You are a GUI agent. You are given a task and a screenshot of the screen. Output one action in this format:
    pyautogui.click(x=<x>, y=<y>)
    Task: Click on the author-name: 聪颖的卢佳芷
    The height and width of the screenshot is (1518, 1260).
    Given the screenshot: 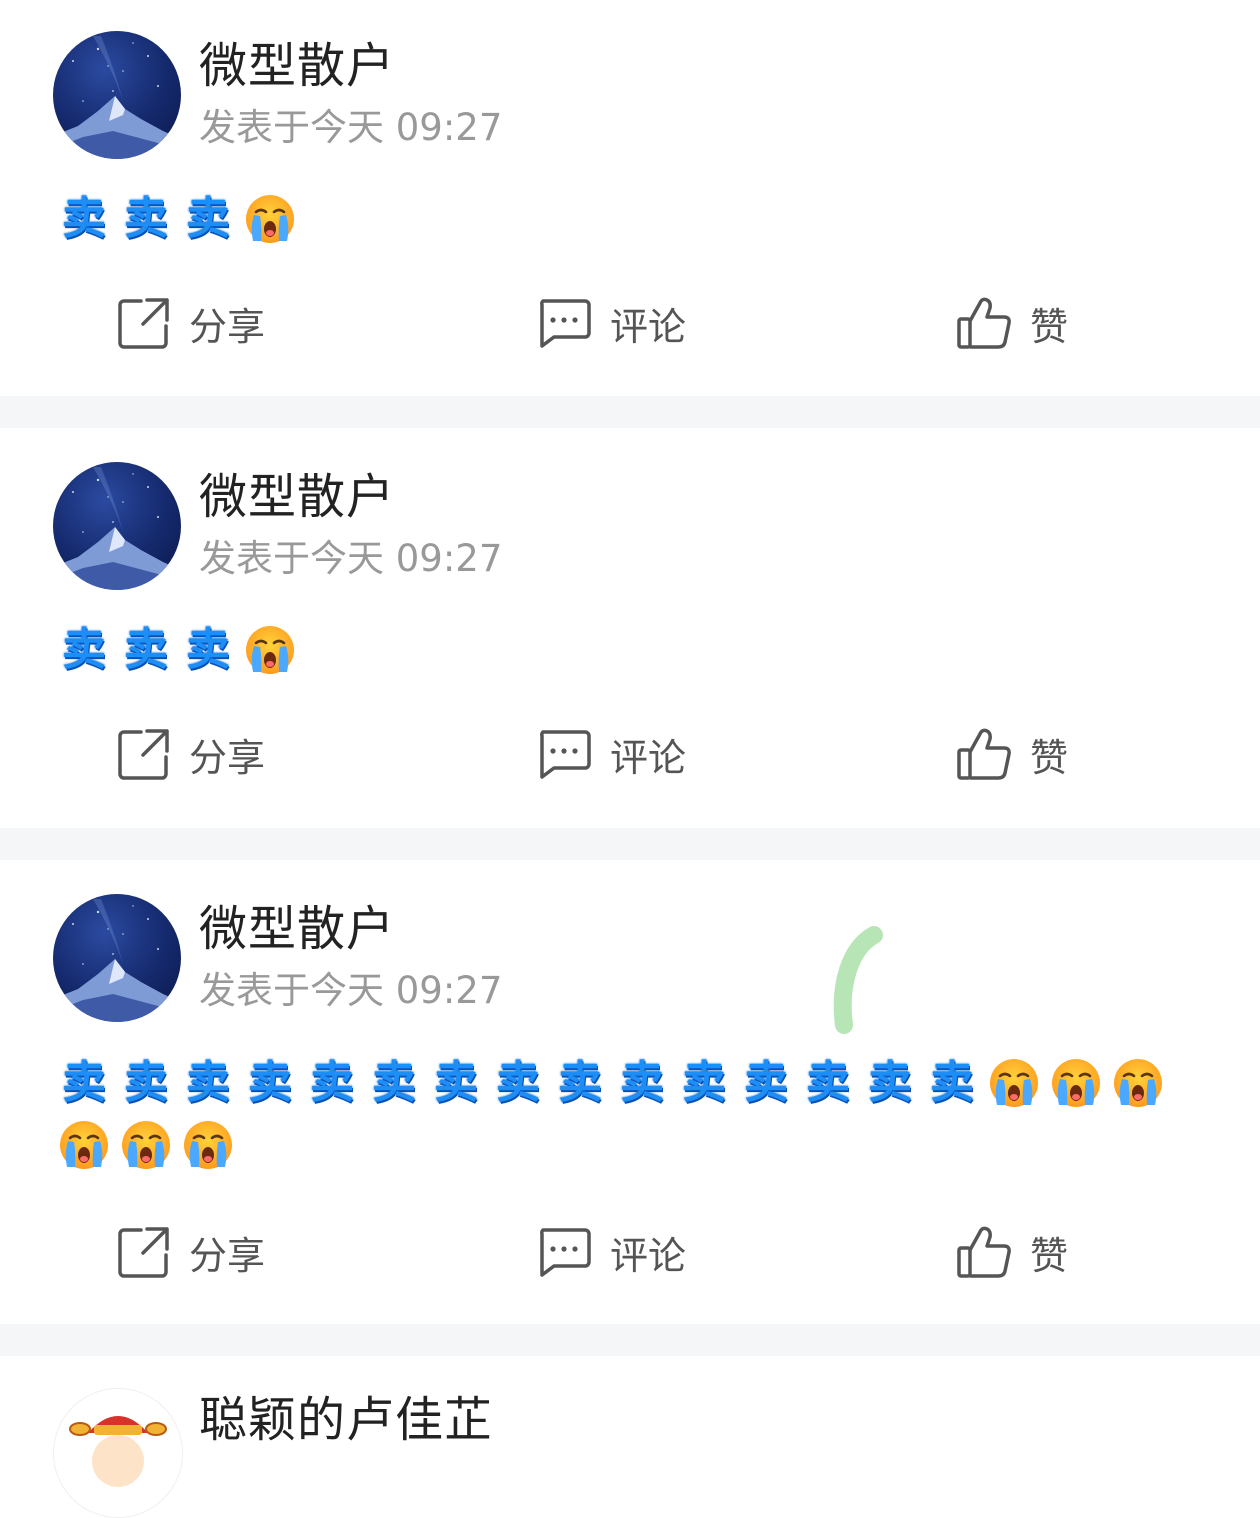 What is the action you would take?
    pyautogui.click(x=346, y=1420)
    